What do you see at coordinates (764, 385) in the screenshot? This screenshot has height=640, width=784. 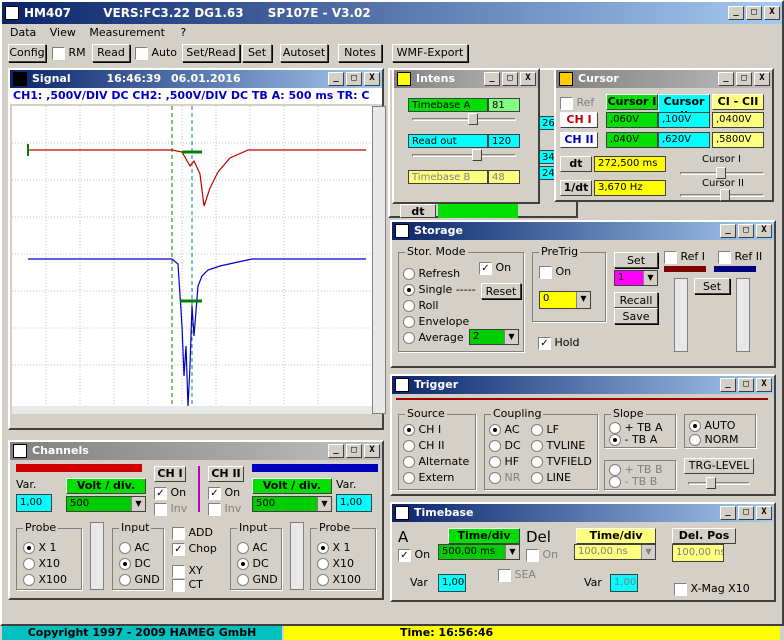 I see `trigger-close: X` at bounding box center [764, 385].